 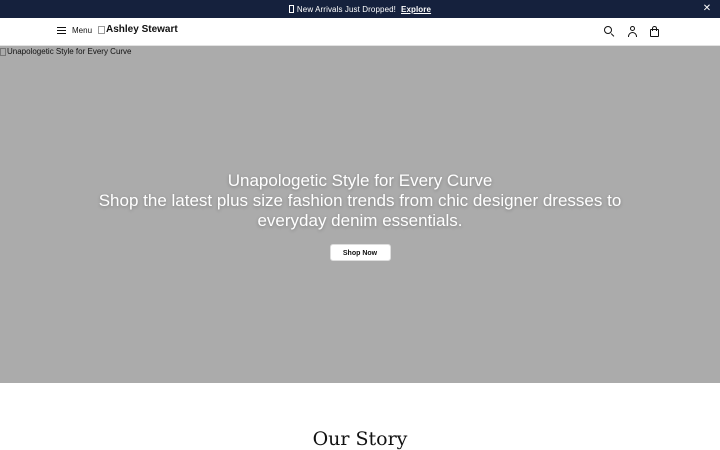 I want to click on close-icon: ✕, so click(x=707, y=9).